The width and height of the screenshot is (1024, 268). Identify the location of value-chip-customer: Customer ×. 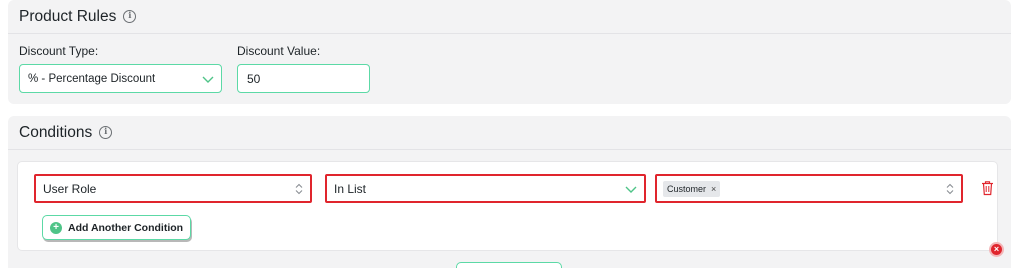
(692, 188).